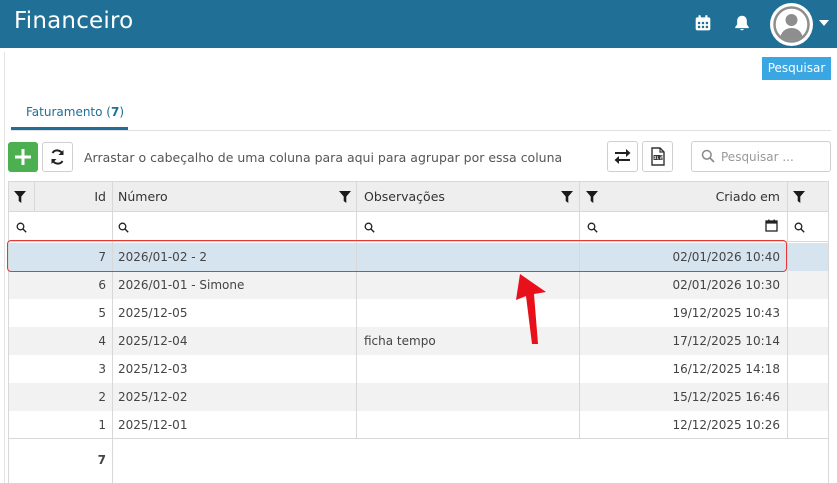 This screenshot has width=837, height=483. Describe the element at coordinates (102, 341) in the screenshot. I see `cell-id: 4` at that location.